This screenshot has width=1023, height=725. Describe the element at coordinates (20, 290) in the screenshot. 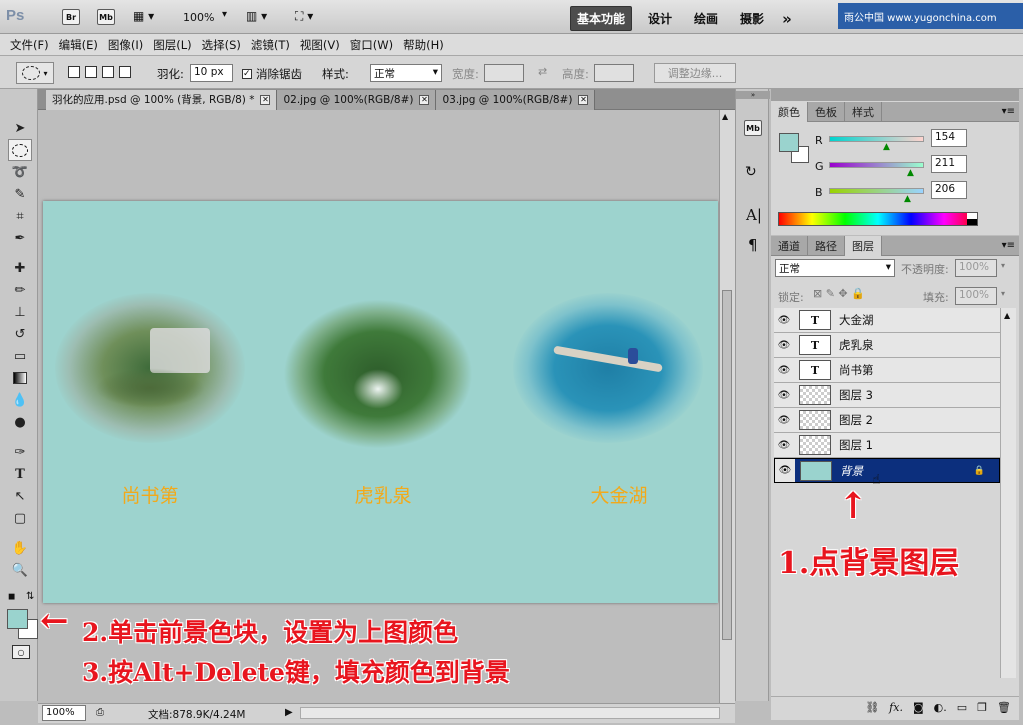

I see `brush-tool-icon: ✏` at that location.